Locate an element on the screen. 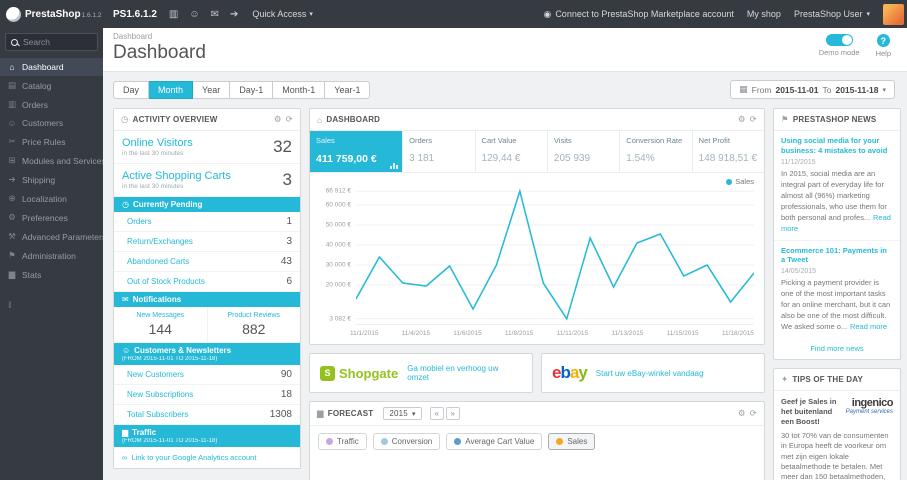 This screenshot has height=480, width=907. new-messages-cell: New Messages 144 is located at coordinates (160, 324).